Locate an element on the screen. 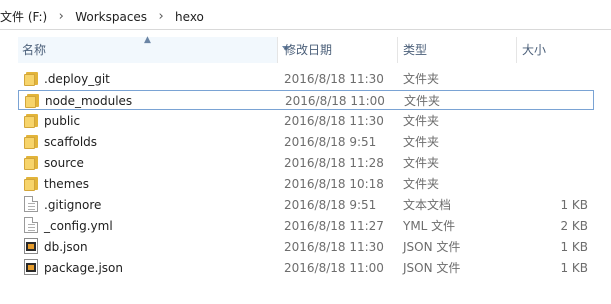 The image size is (611, 304). column-header-size-label: 大小 is located at coordinates (534, 50).